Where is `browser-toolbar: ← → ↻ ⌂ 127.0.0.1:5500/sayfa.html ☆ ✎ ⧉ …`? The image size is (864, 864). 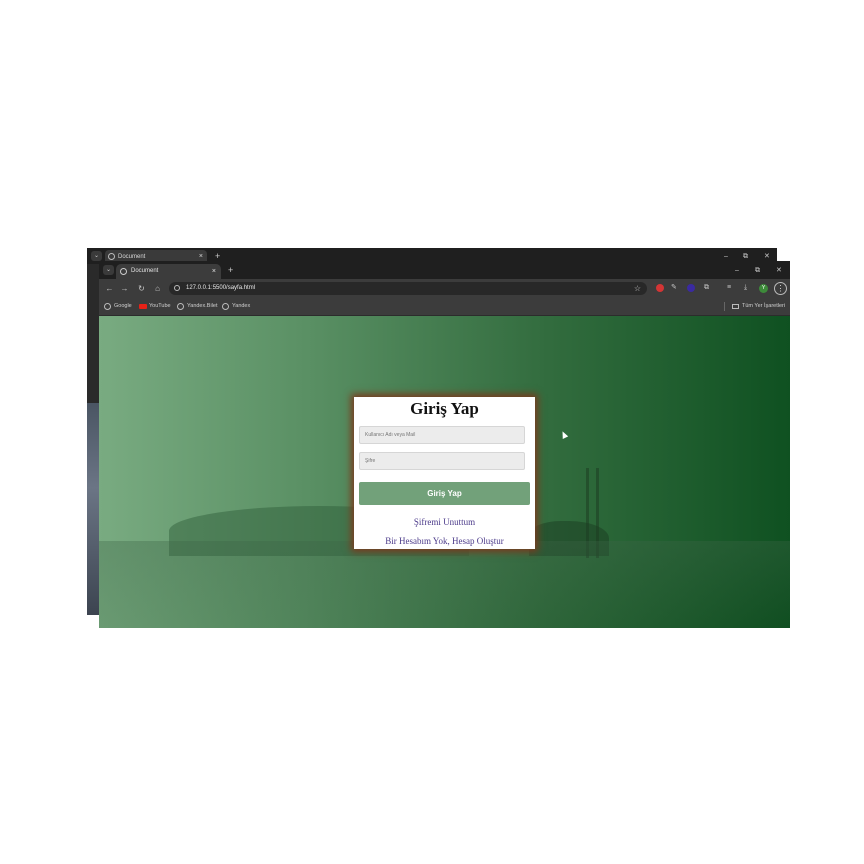 browser-toolbar: ← → ↻ ⌂ 127.0.0.1:5500/sayfa.html ☆ ✎ ⧉ … is located at coordinates (444, 288).